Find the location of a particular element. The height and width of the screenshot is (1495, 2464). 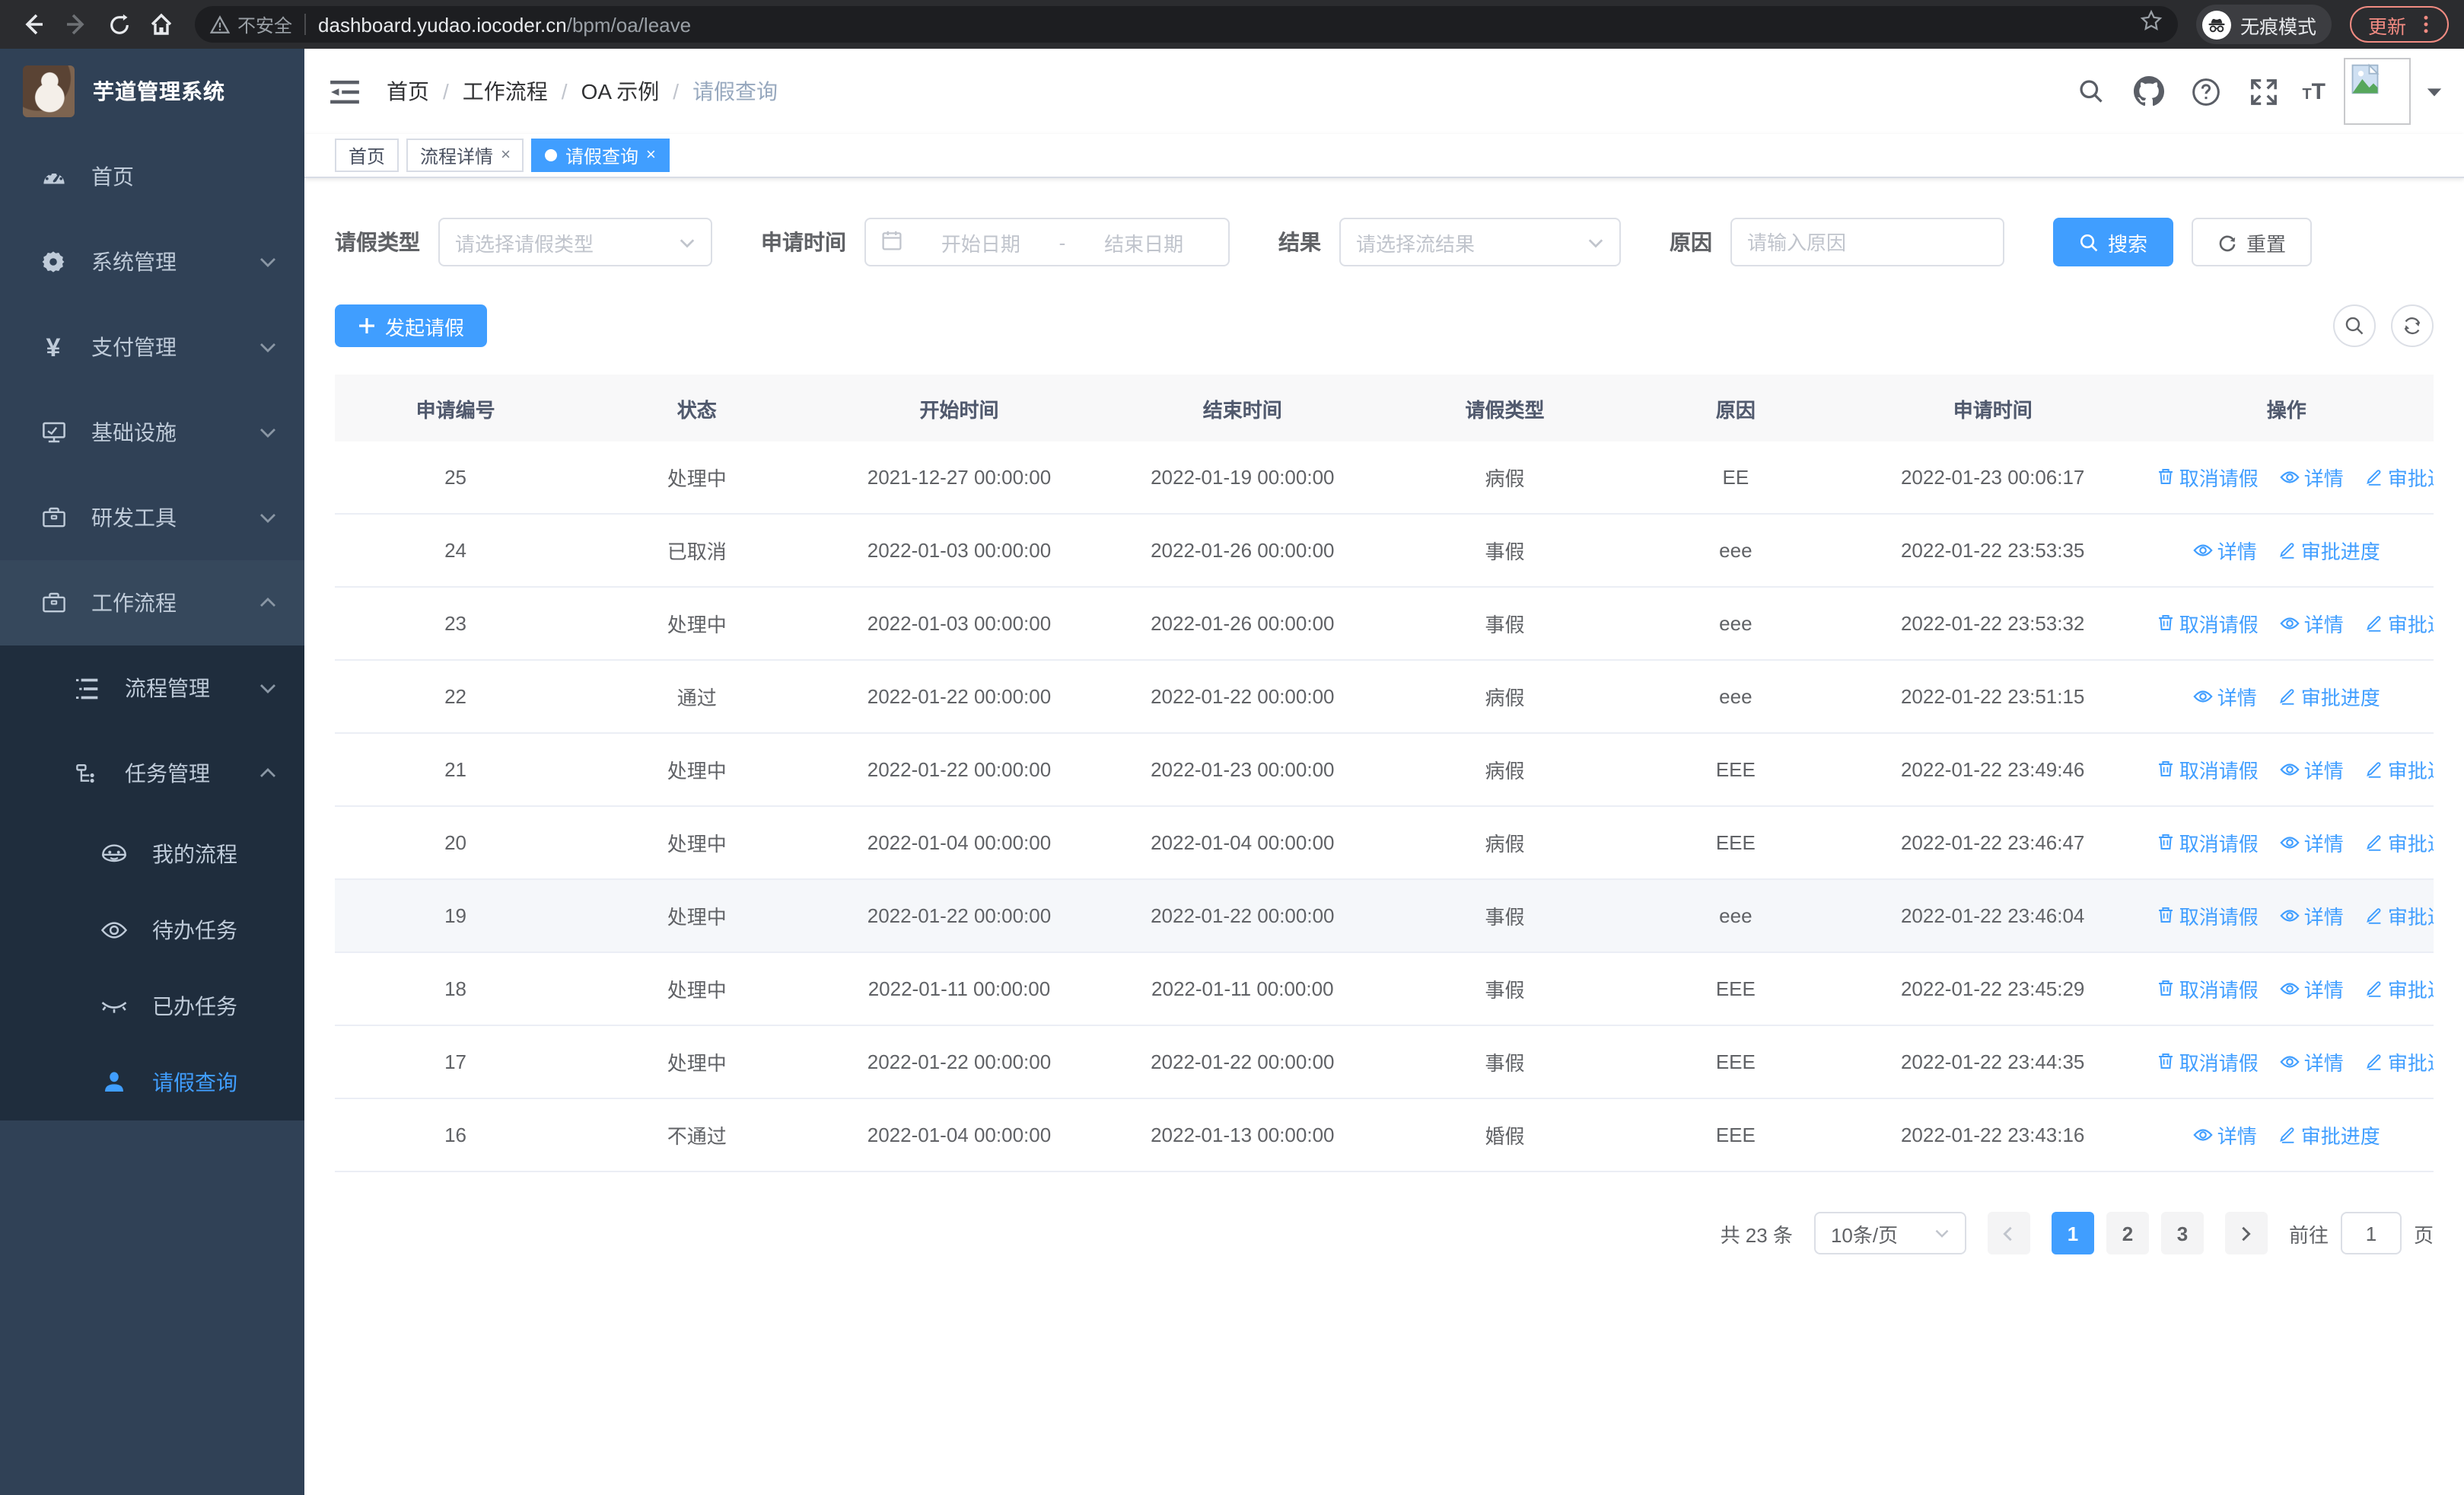

github-icon is located at coordinates (2148, 92).